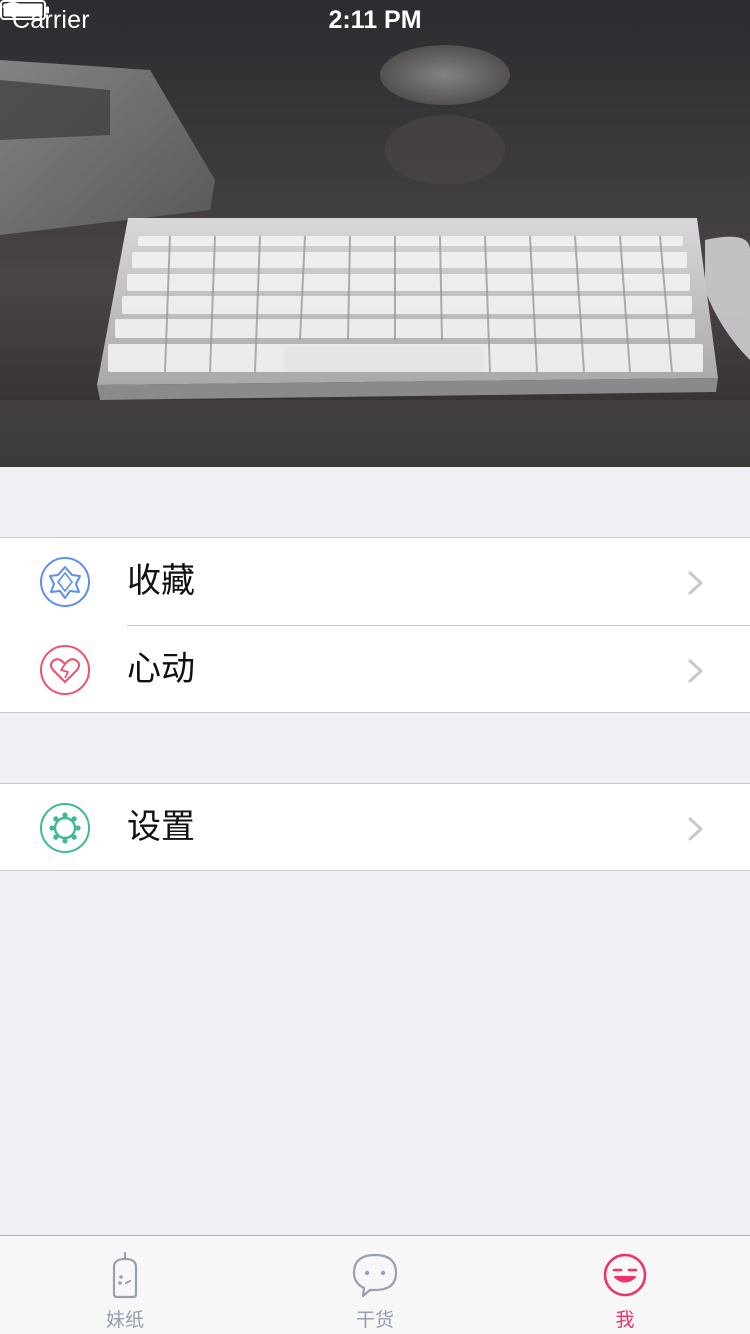 The width and height of the screenshot is (750, 1334). I want to click on status-bar: Carrier 2:11 PM, so click(375, 20).